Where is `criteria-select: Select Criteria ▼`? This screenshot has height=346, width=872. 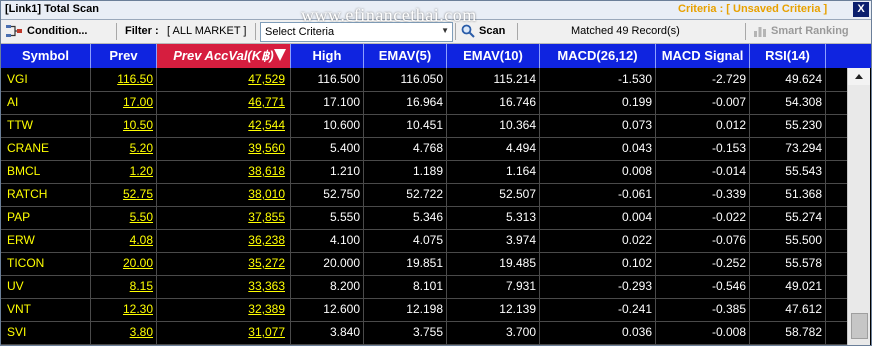
criteria-select: Select Criteria ▼ is located at coordinates (356, 32).